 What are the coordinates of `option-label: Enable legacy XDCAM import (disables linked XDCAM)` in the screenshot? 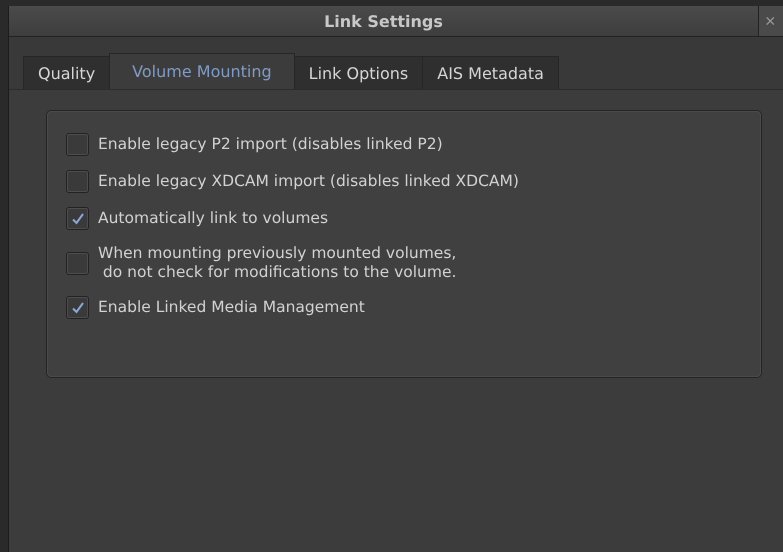 It's located at (308, 181).